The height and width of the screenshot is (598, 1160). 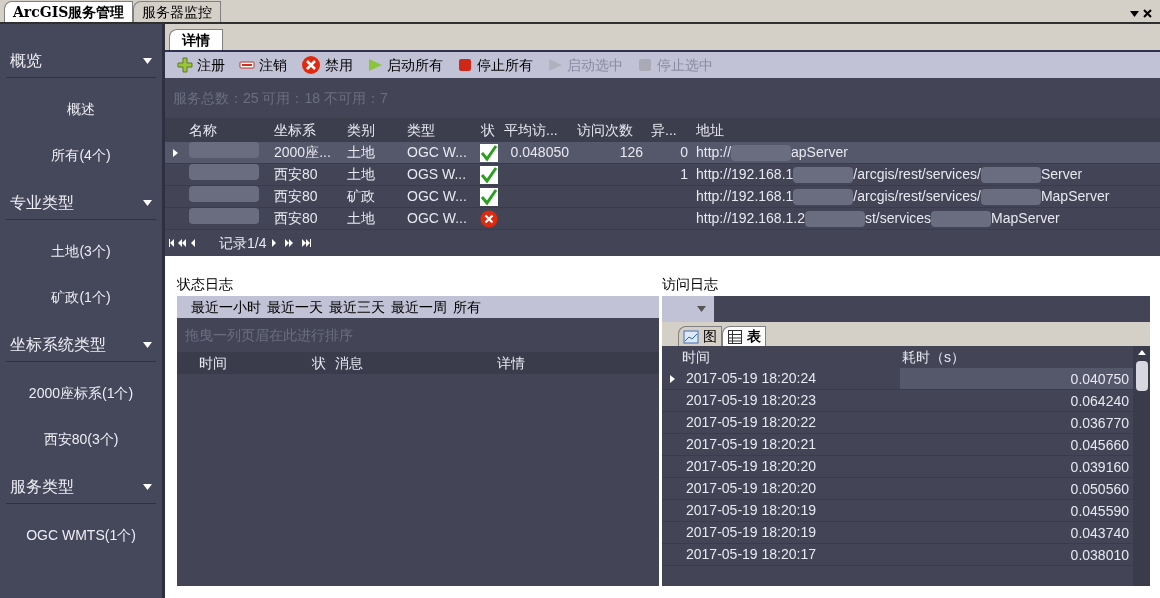 What do you see at coordinates (684, 174) in the screenshot?
I see `table-cell: 1` at bounding box center [684, 174].